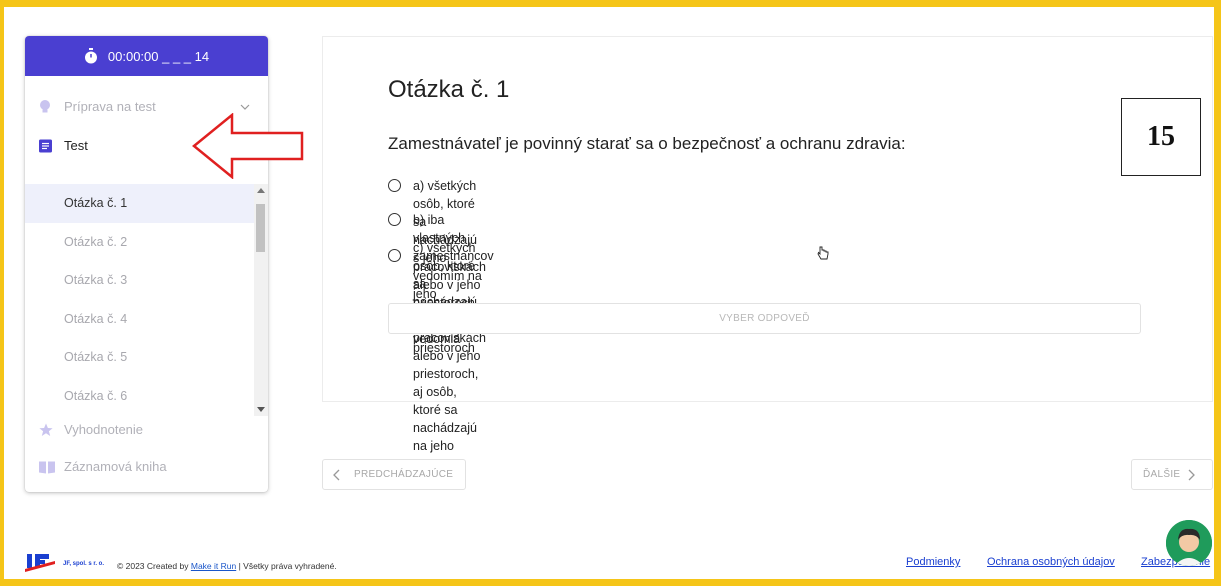  What do you see at coordinates (47, 467) in the screenshot?
I see `book-icon` at bounding box center [47, 467].